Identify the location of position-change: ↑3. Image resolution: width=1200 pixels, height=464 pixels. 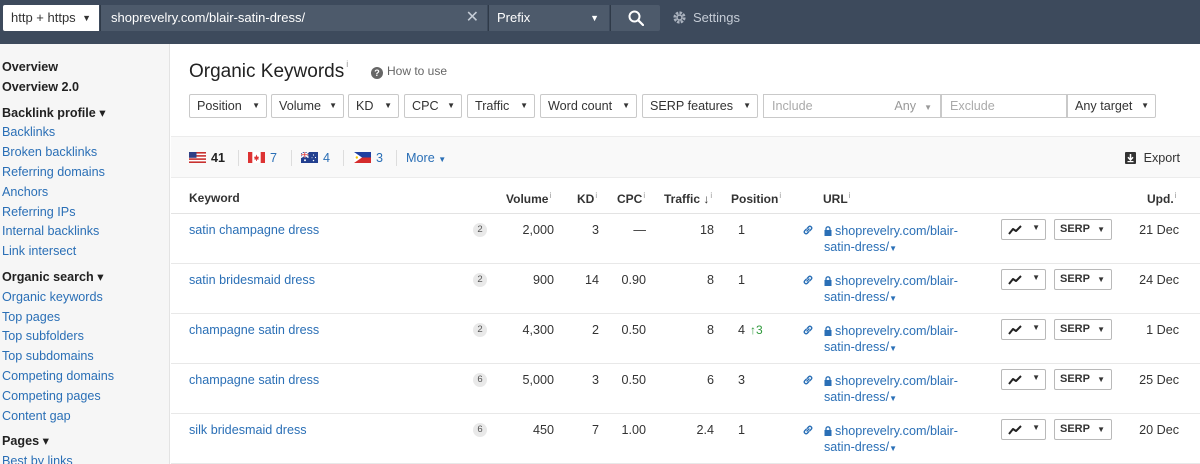
(756, 330).